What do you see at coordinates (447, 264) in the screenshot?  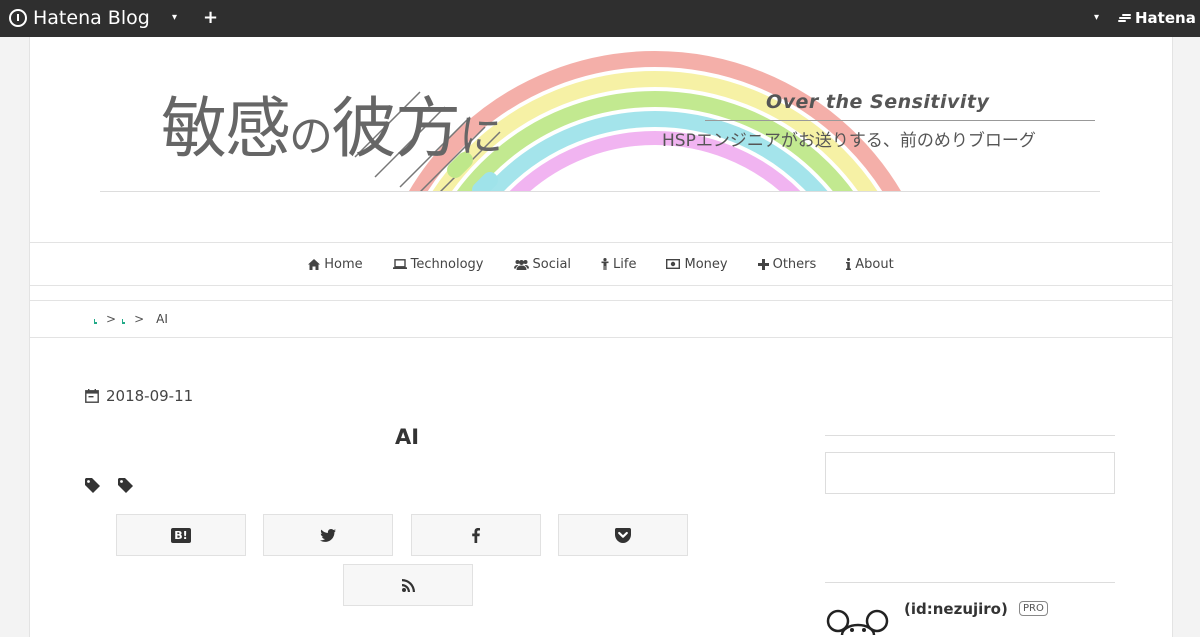 I see `nav-item-label: Technology` at bounding box center [447, 264].